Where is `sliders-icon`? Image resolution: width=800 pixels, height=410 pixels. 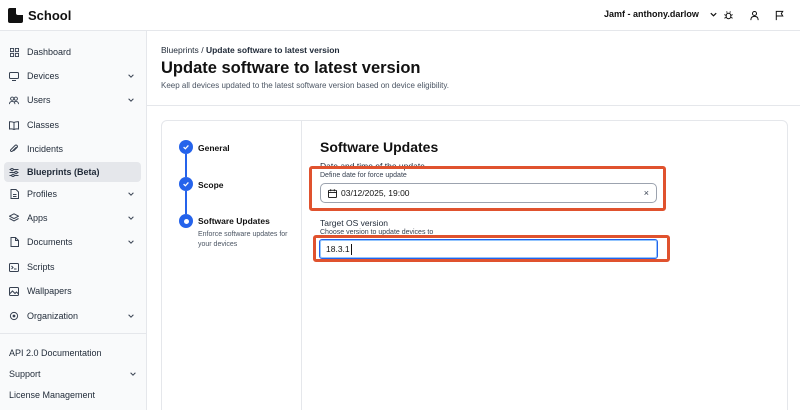
sliders-icon is located at coordinates (14, 172).